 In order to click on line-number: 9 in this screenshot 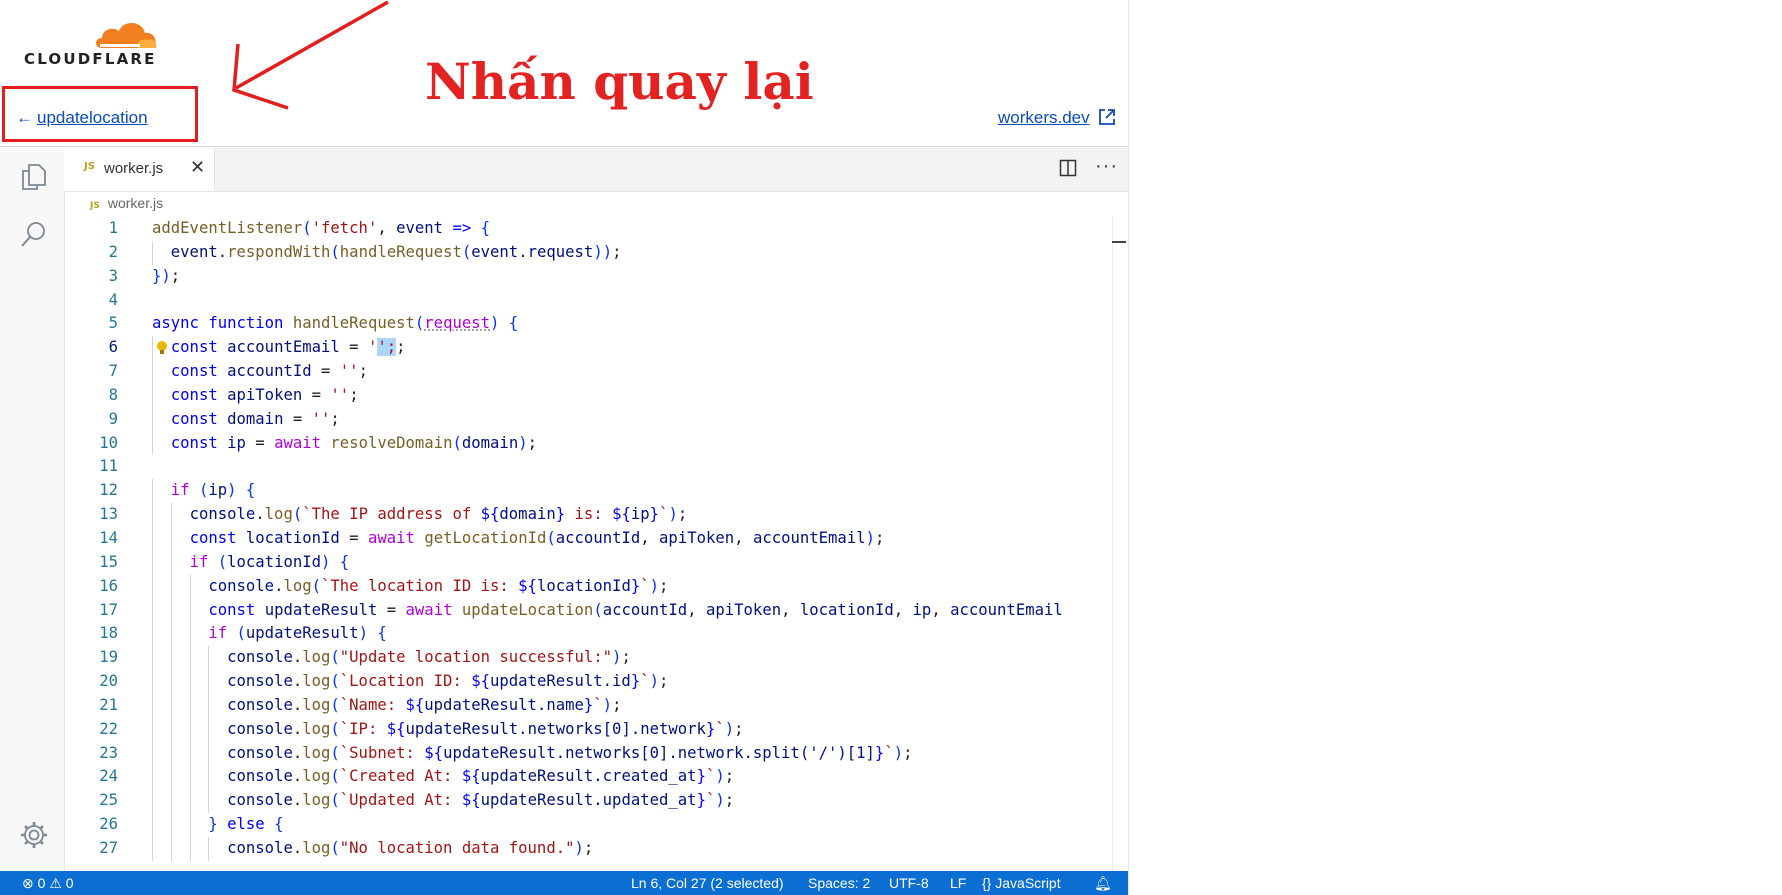, I will do `click(113, 418)`.